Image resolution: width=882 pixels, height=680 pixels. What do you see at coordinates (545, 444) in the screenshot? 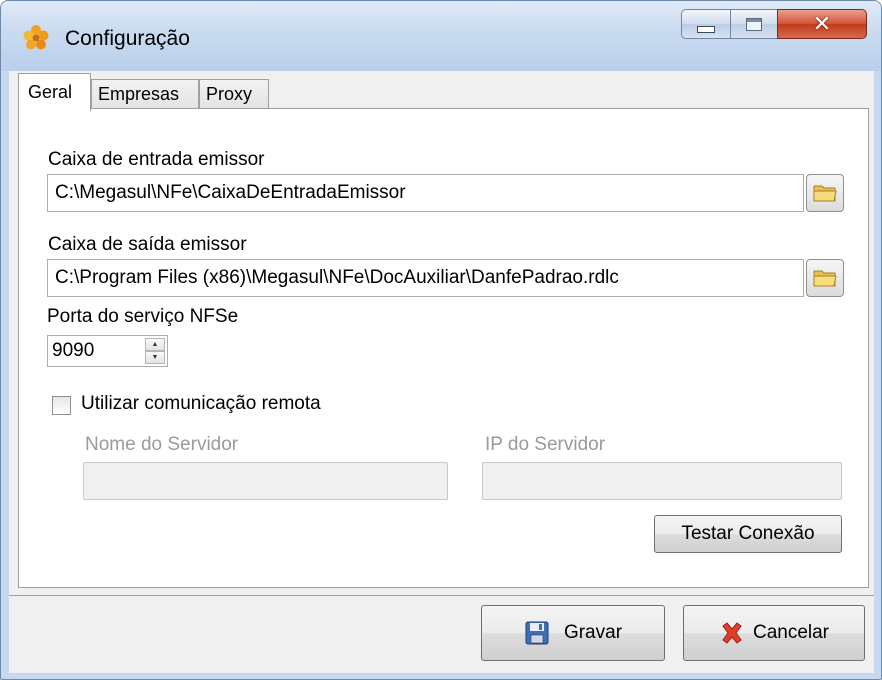
I see `server-ip-label: IP do Servidor` at bounding box center [545, 444].